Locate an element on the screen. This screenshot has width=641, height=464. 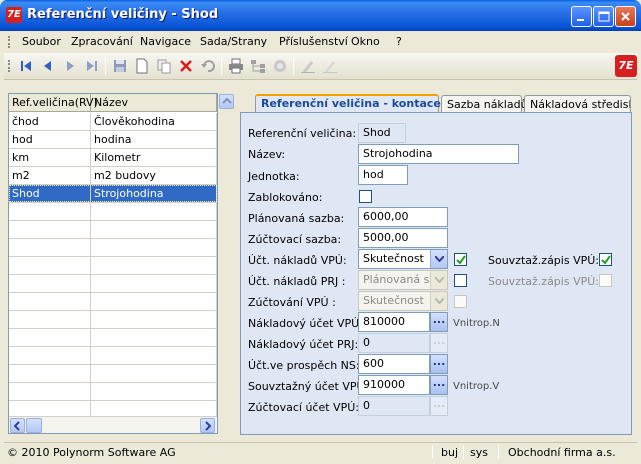
column-header-ref: Ref.veličina(RV) is located at coordinates (53, 103).